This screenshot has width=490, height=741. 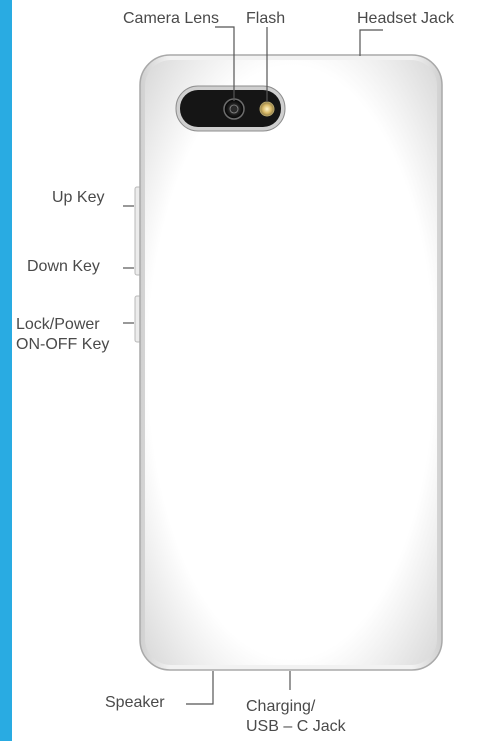 I want to click on lock-power-key-label: Lock/Power ON-OFF Key, so click(x=62, y=335).